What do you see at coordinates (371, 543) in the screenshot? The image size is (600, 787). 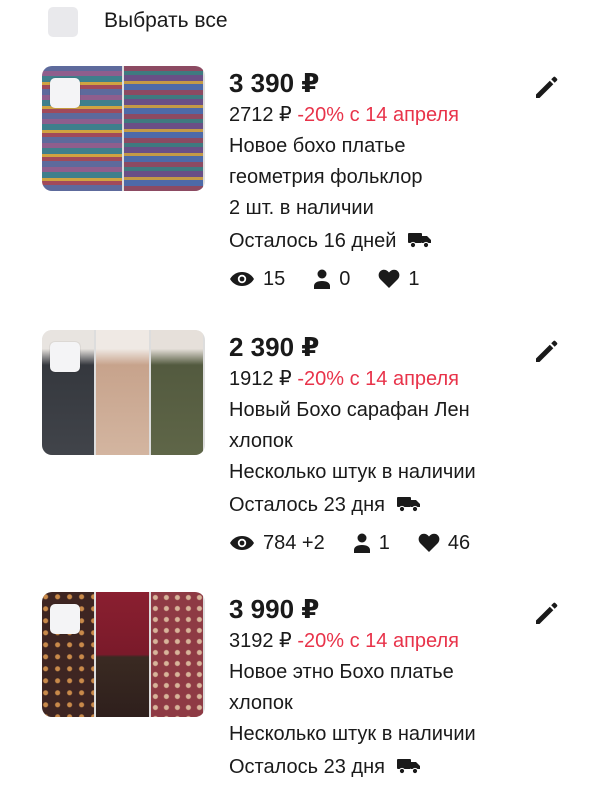 I see `carts-stat: 1` at bounding box center [371, 543].